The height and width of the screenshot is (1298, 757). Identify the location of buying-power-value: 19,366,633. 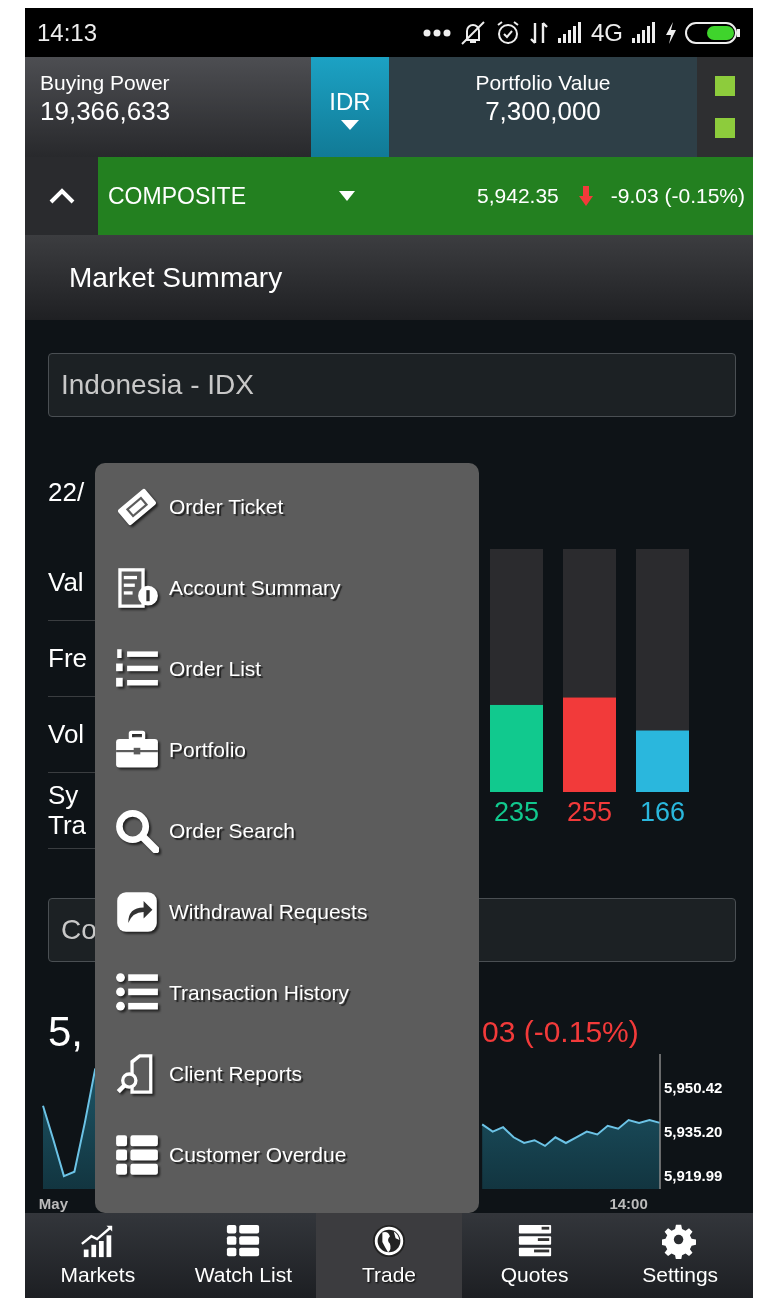
(106, 112).